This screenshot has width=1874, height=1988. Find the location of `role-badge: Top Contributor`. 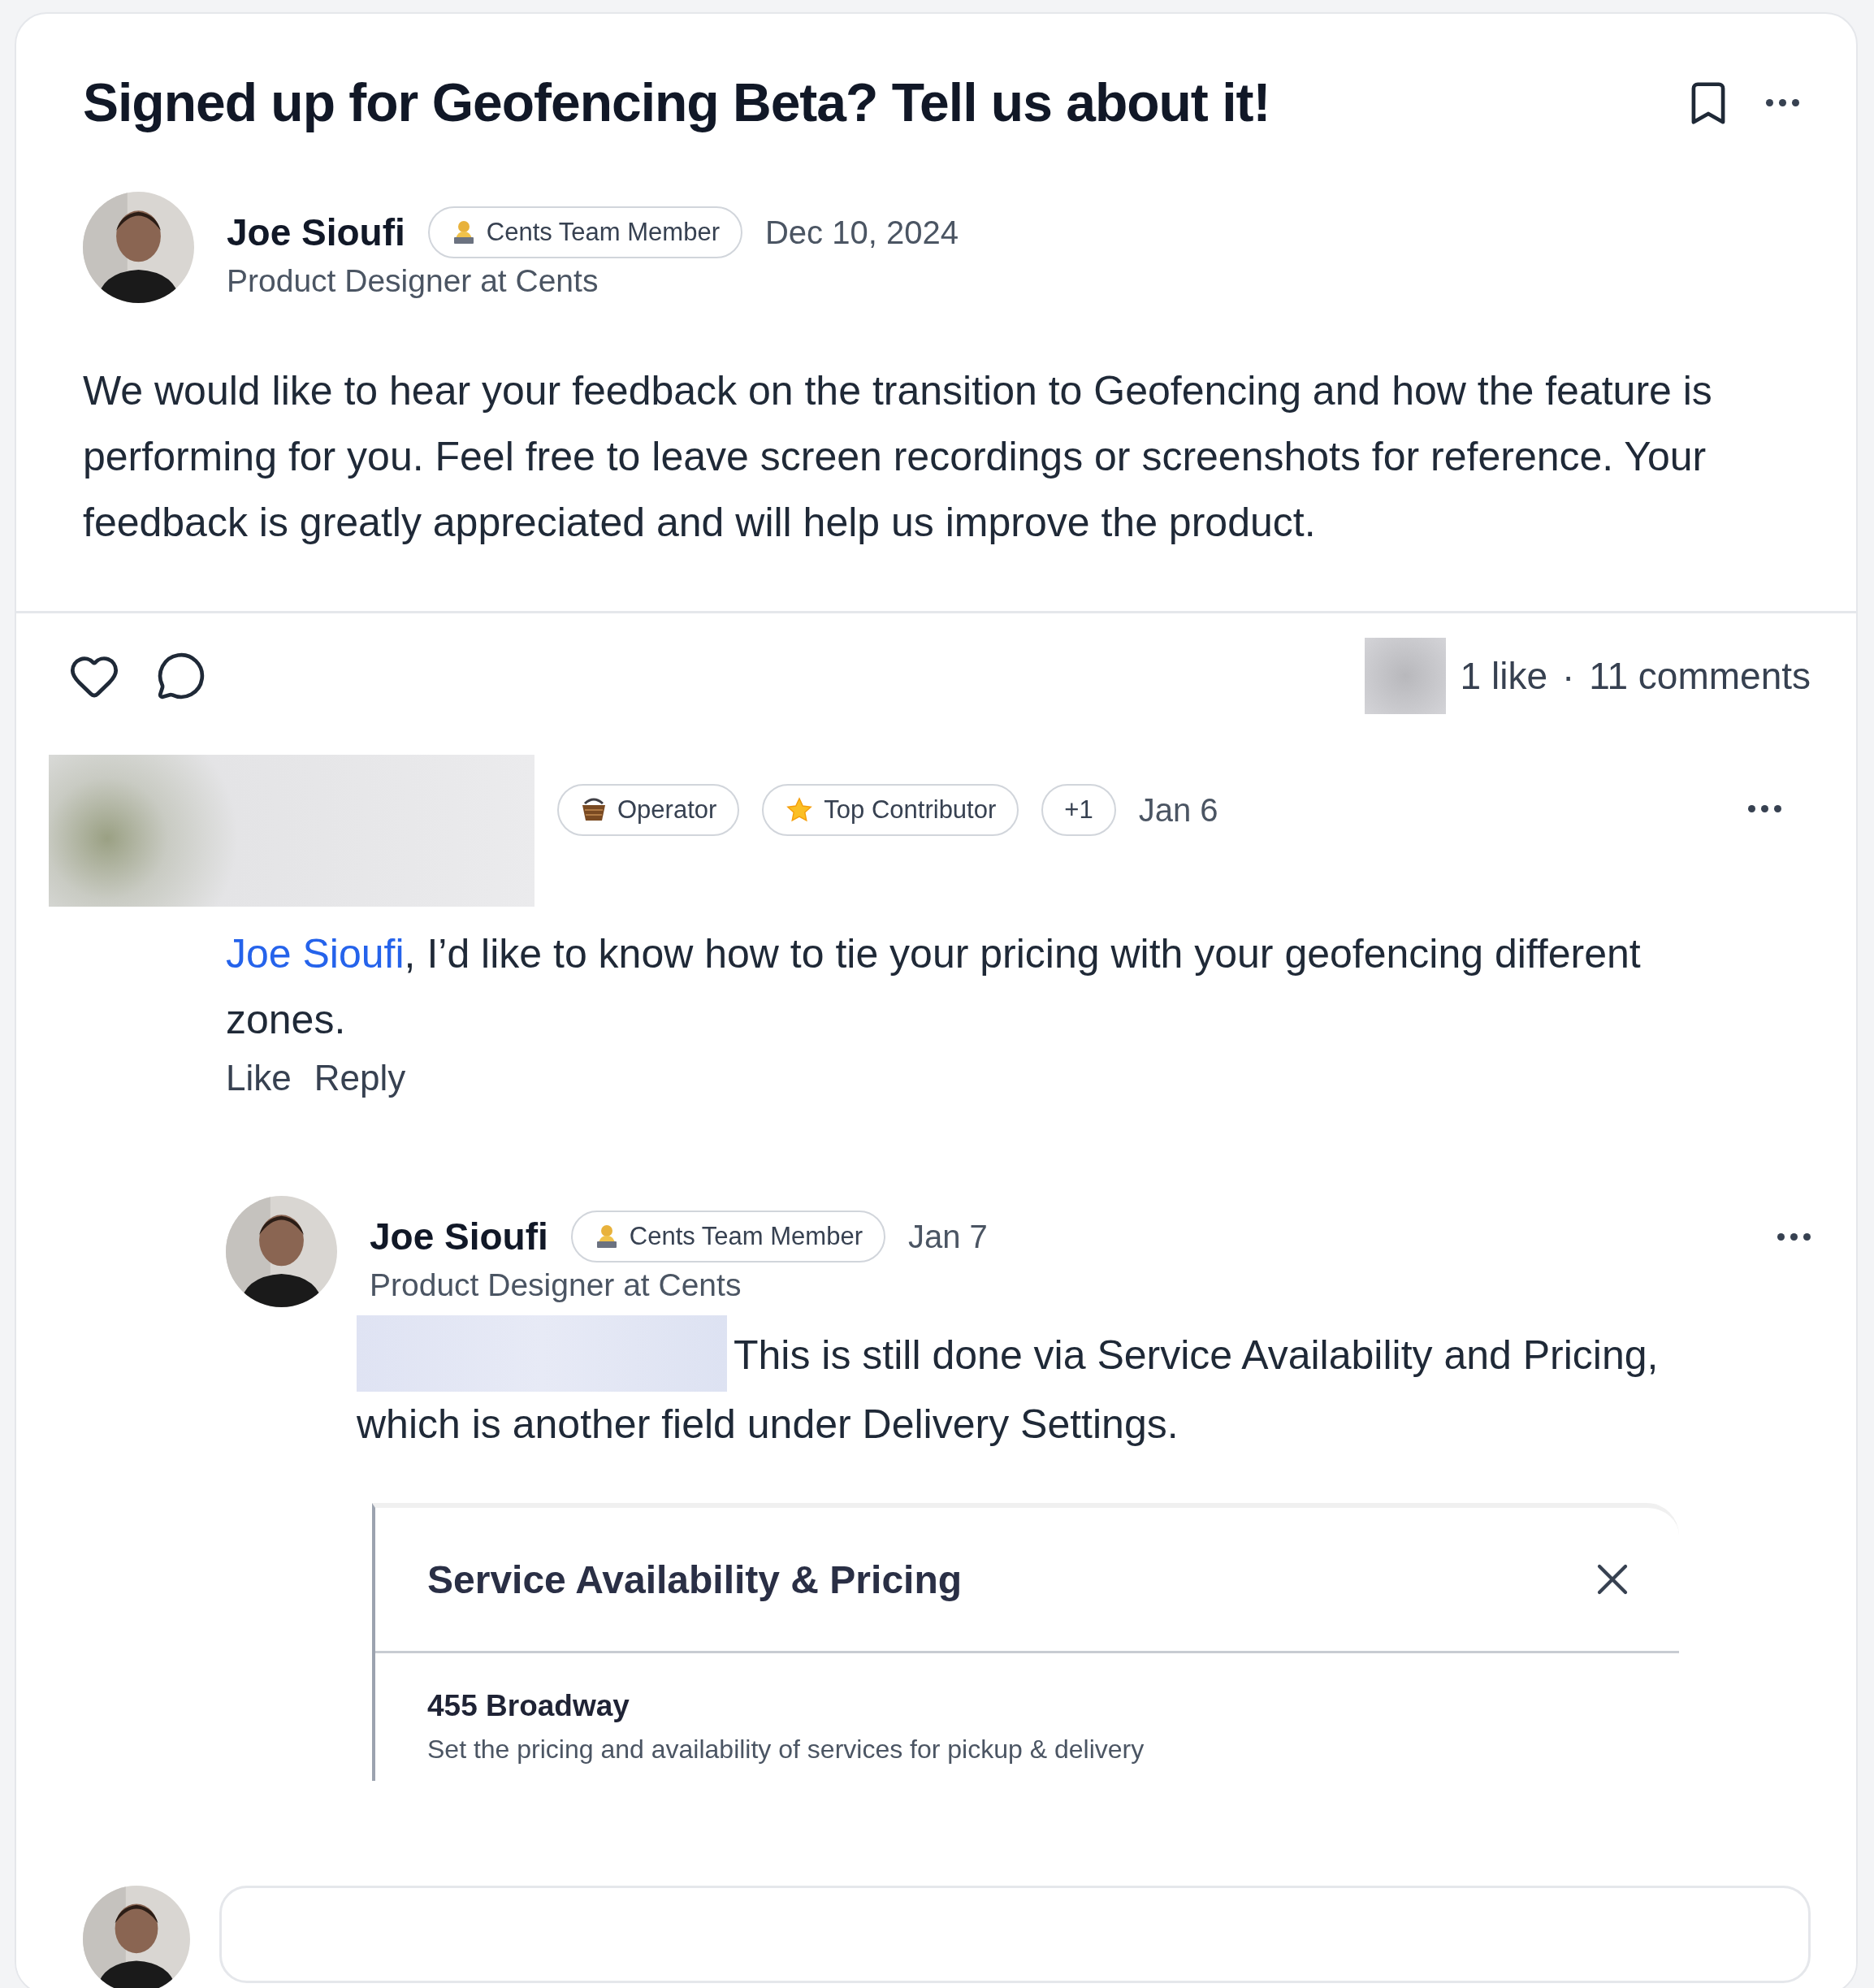

role-badge: Top Contributor is located at coordinates (891, 810).